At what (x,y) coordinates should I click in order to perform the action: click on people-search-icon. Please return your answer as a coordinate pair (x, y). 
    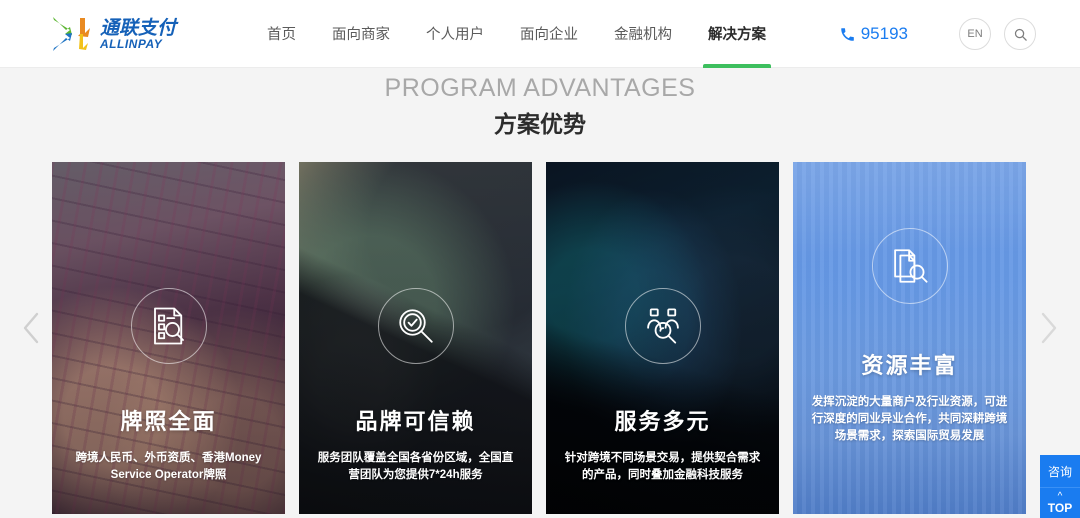
    Looking at the image, I should click on (662, 326).